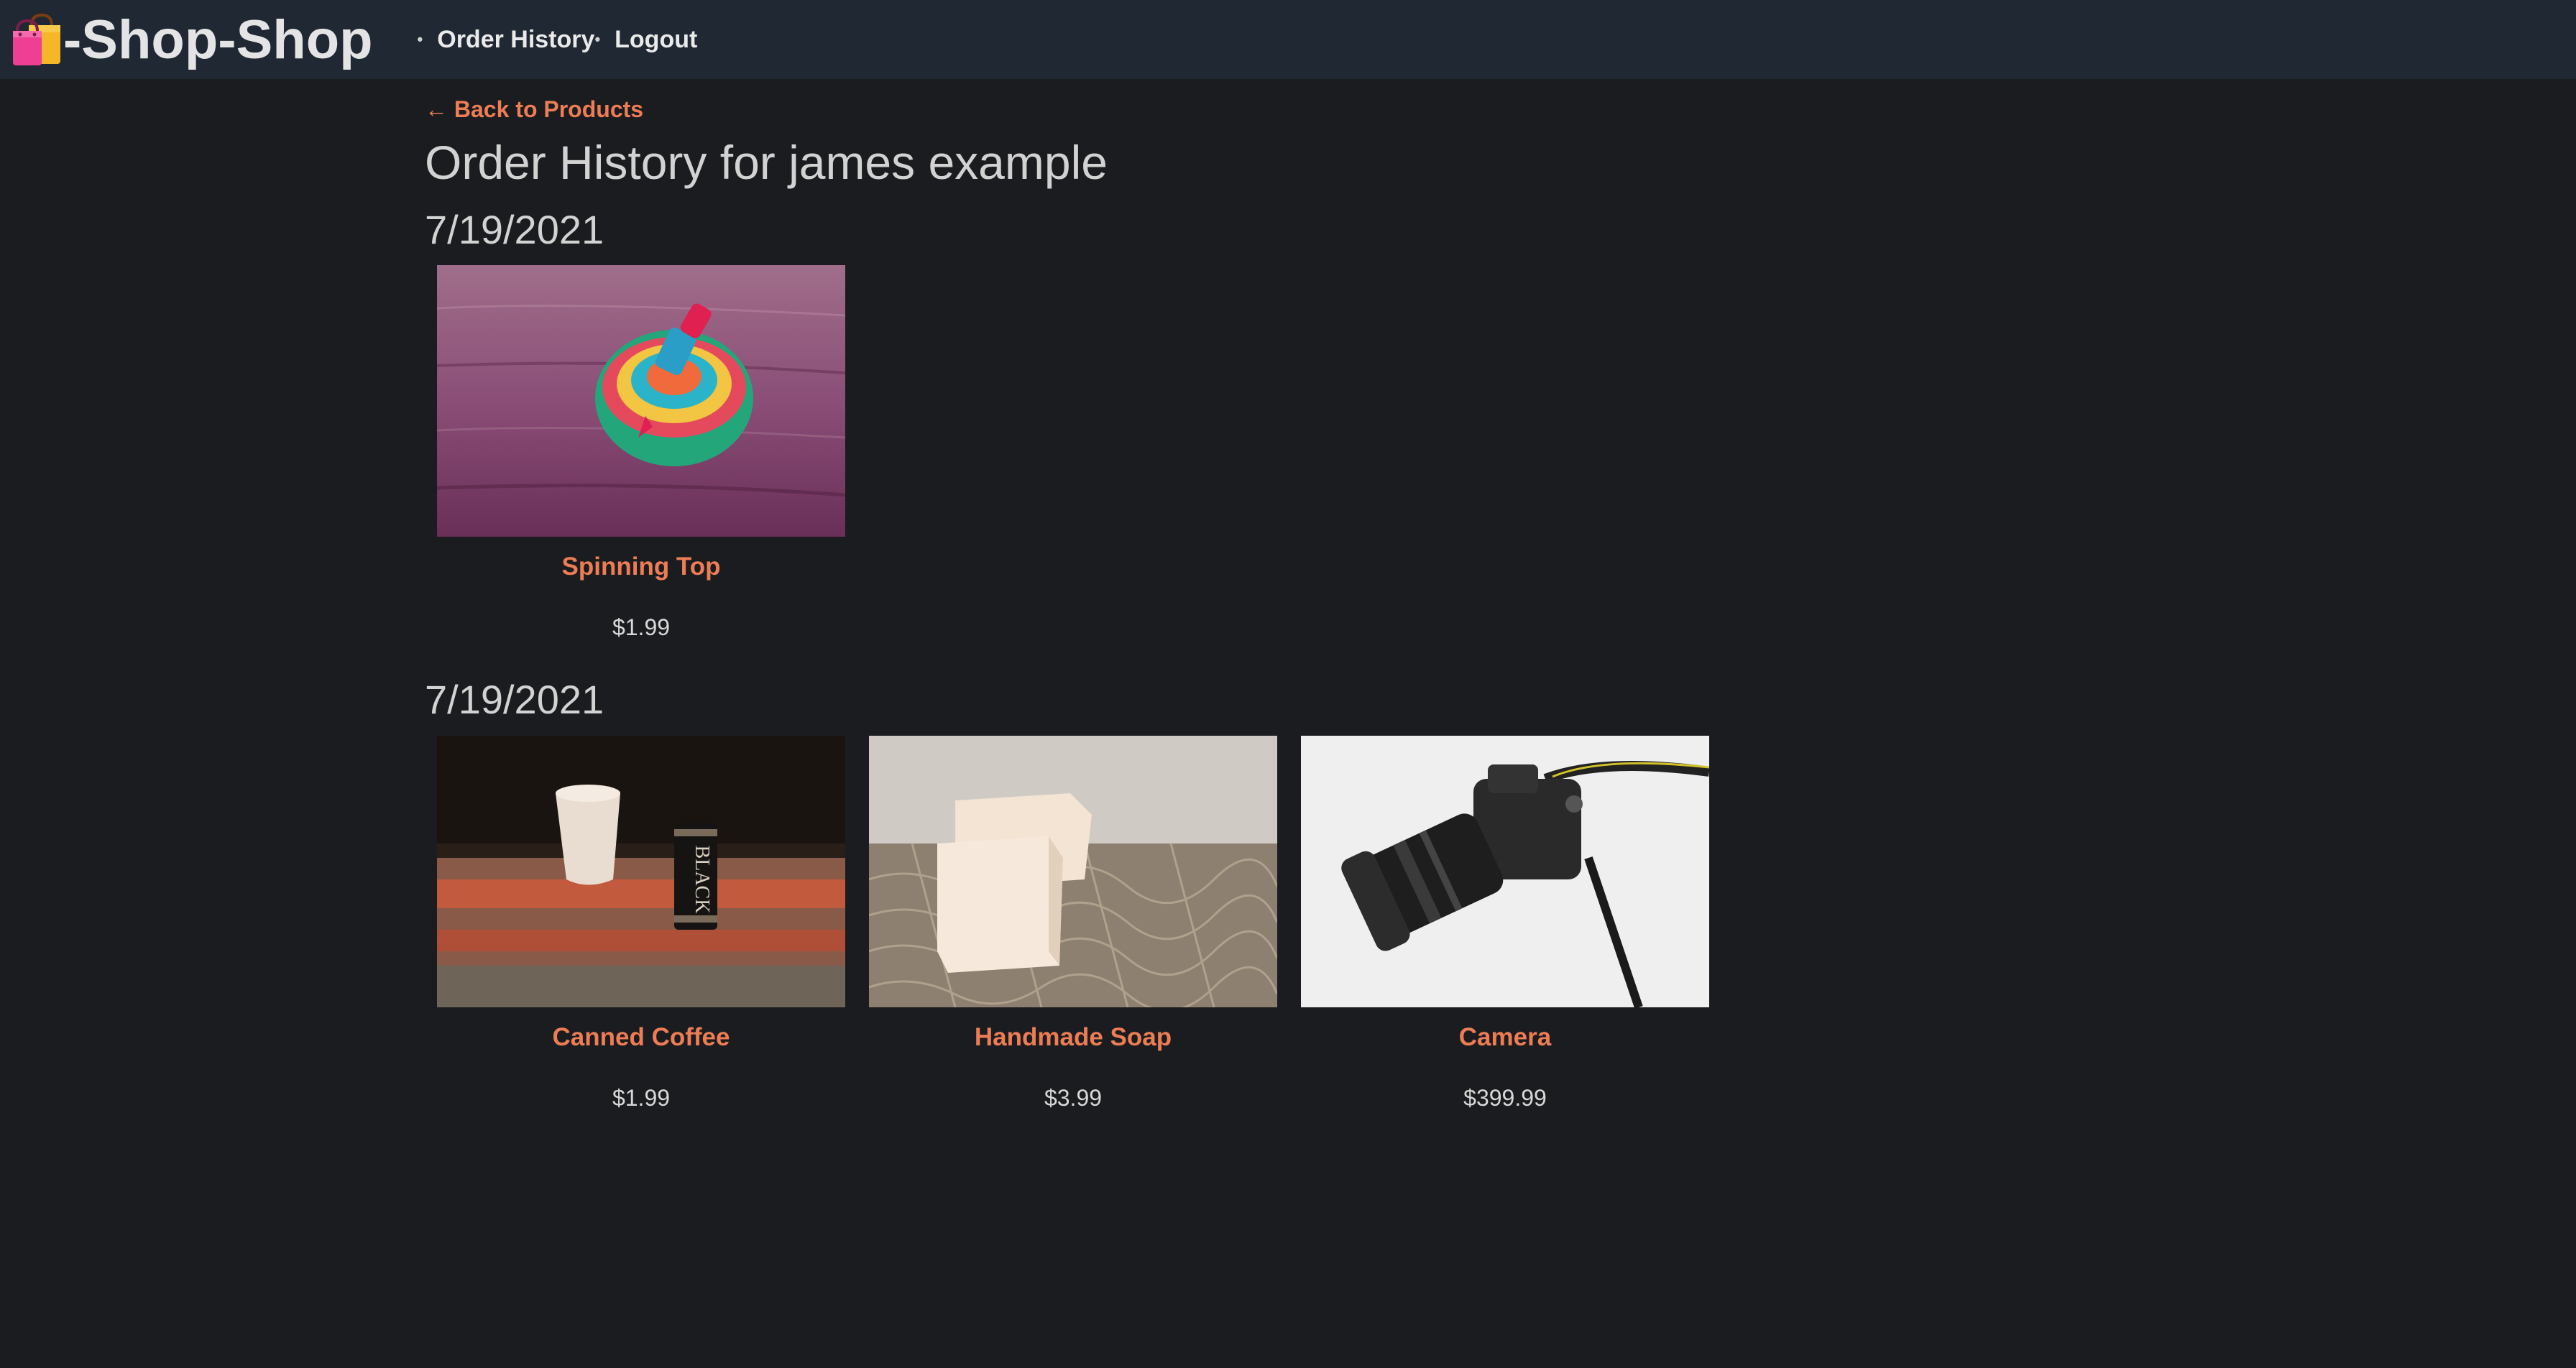 The width and height of the screenshot is (2576, 1368). I want to click on product-name: Camera, so click(1505, 1037).